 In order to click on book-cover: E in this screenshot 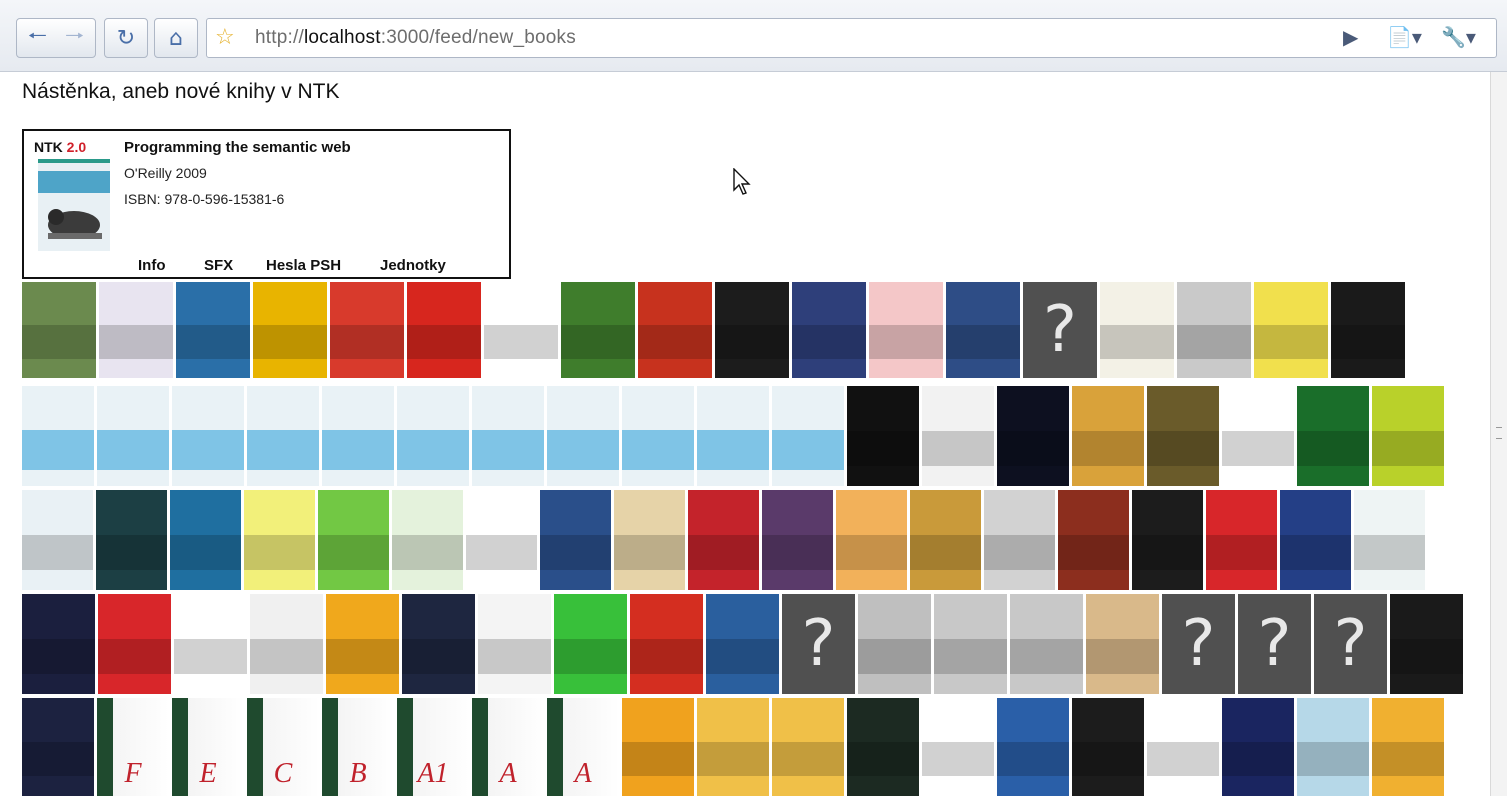, I will do `click(208, 747)`.